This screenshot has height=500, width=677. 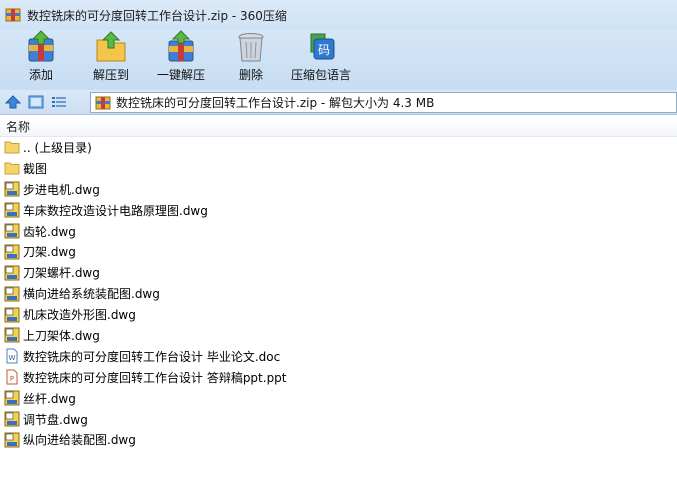 I want to click on file-name: 齿轮.dwg, so click(x=49, y=231).